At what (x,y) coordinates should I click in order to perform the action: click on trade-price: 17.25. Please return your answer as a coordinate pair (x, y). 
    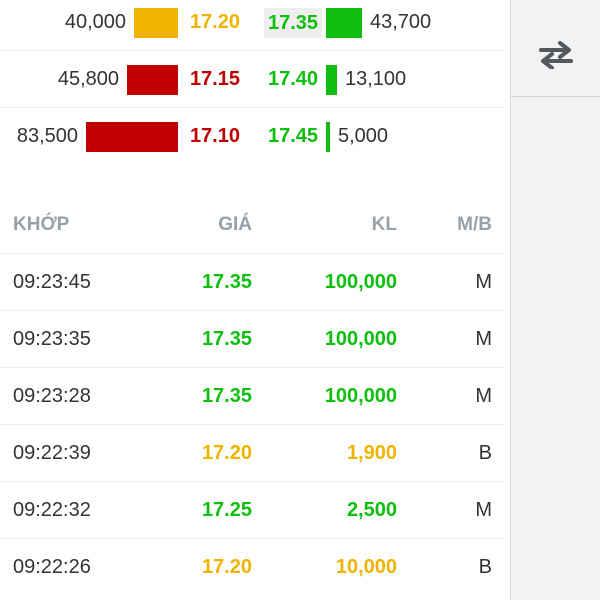
    Looking at the image, I should click on (226, 509).